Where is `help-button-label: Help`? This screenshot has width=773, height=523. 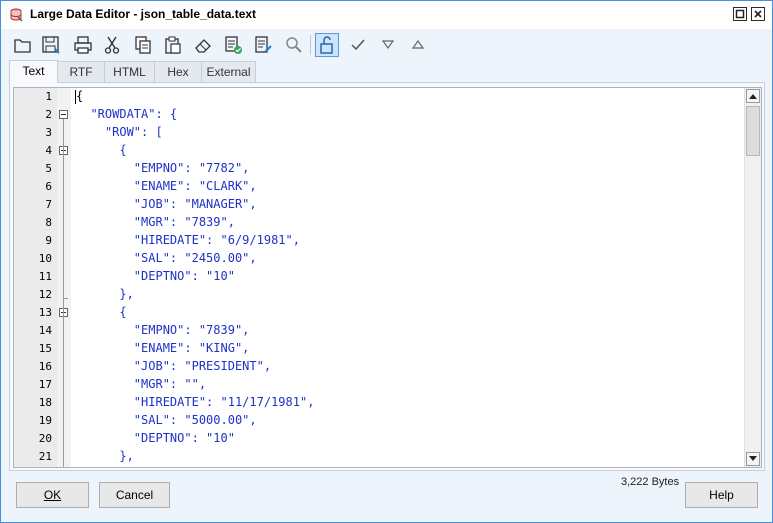
help-button-label: Help is located at coordinates (721, 495).